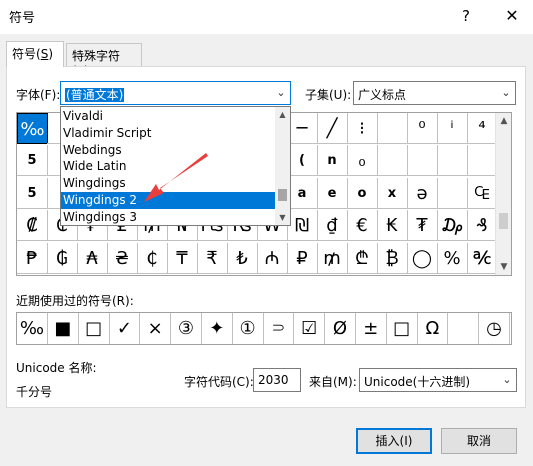  What do you see at coordinates (422, 193) in the screenshot?
I see `symbol-cell: ə` at bounding box center [422, 193].